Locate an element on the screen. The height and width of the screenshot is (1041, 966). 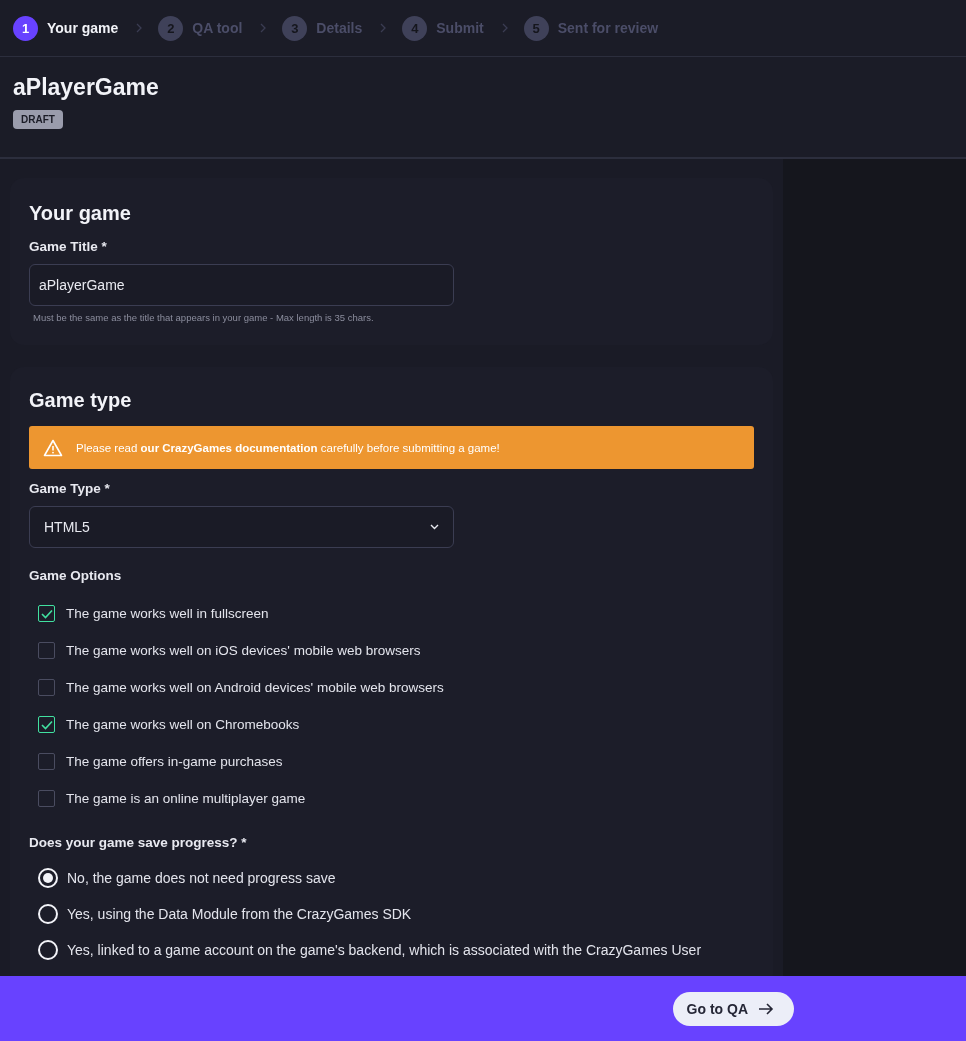
radio-option: Yes, linked to a game account on the game's backend, which is associated with the CrazyGames User is located at coordinates (396, 950).